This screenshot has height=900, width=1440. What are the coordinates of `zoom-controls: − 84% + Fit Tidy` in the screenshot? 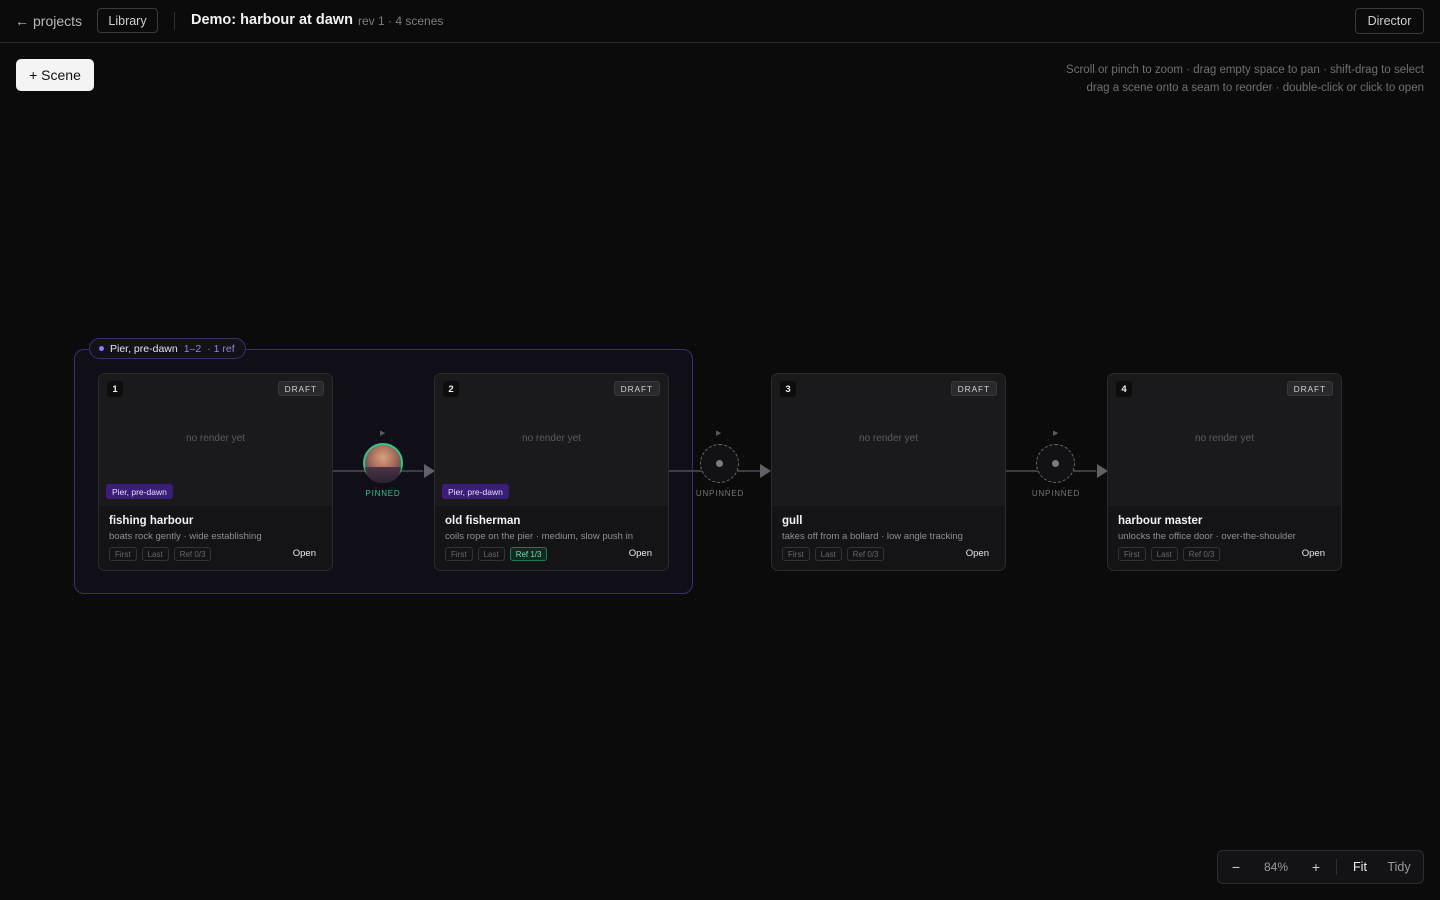 It's located at (1320, 867).